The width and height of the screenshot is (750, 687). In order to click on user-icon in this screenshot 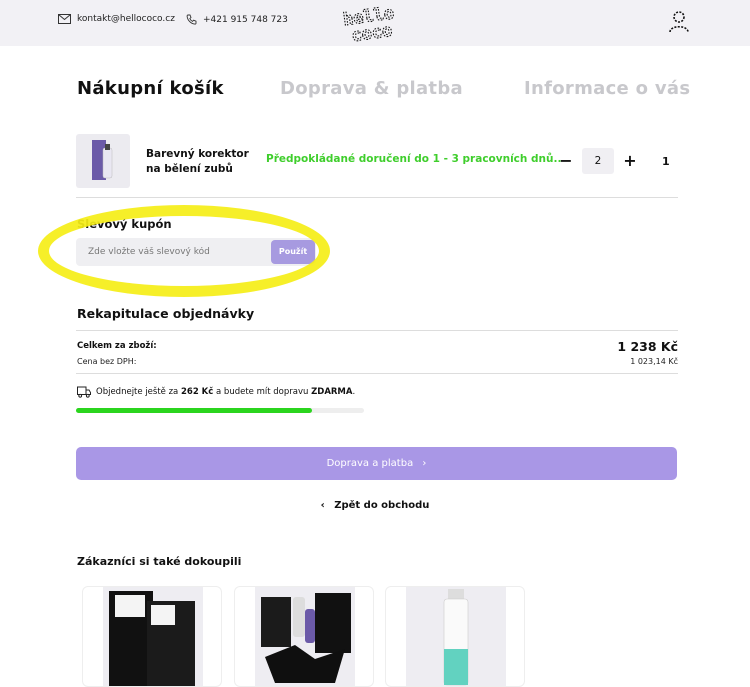, I will do `click(679, 22)`.